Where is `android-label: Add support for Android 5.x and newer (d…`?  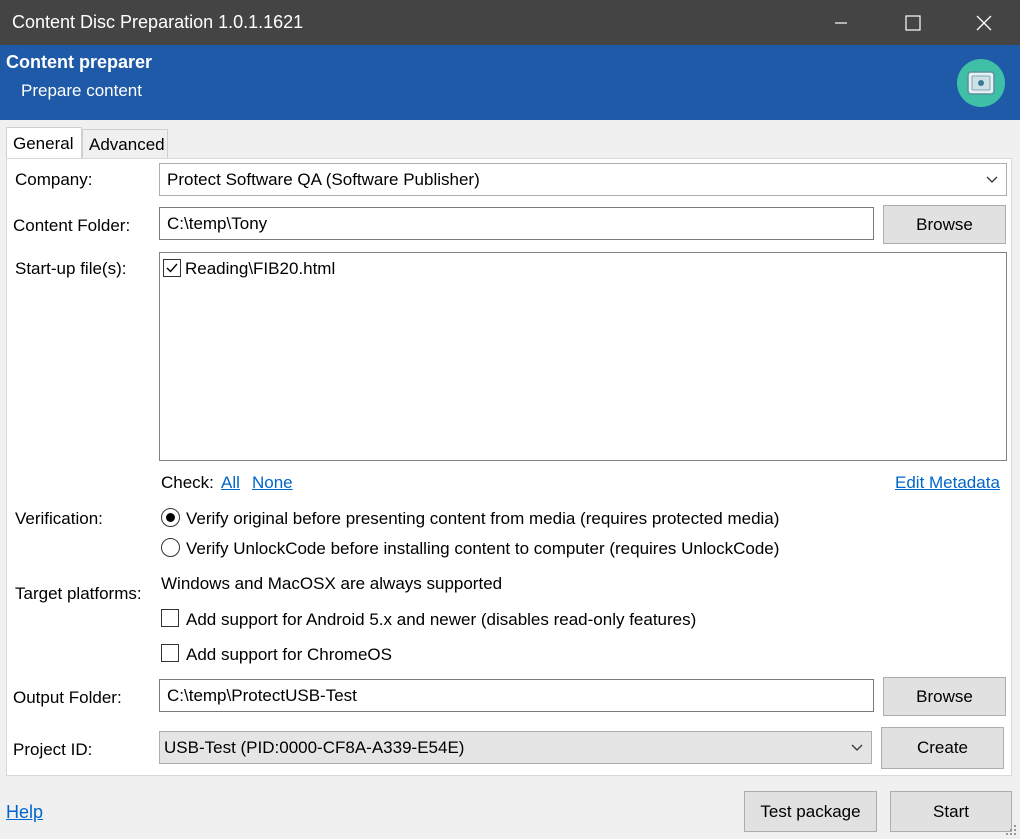
android-label: Add support for Android 5.x and newer (d… is located at coordinates (441, 619).